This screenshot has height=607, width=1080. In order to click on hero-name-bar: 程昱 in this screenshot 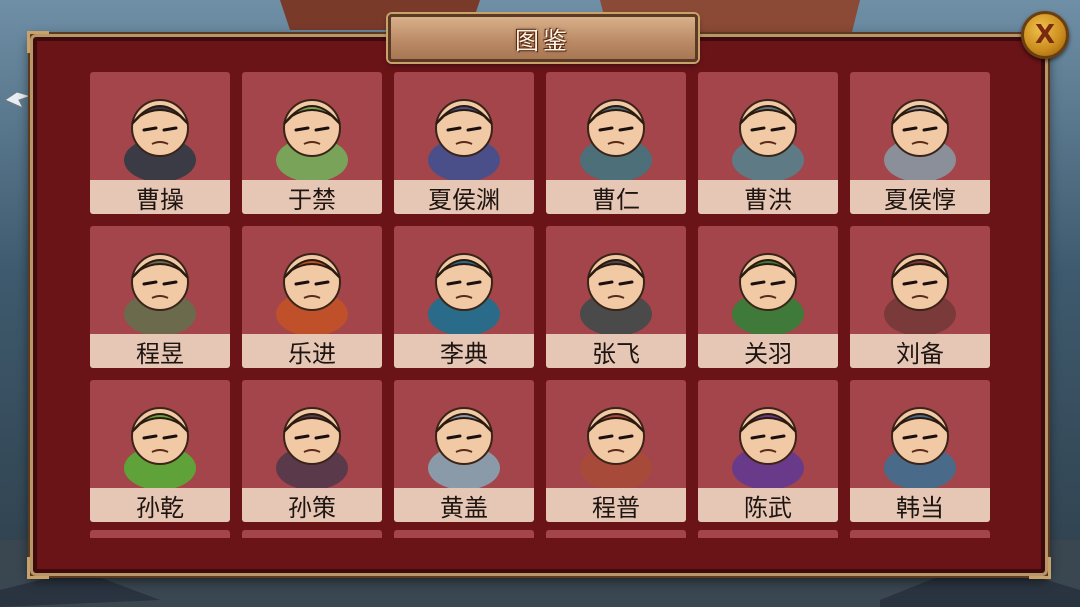, I will do `click(160, 351)`.